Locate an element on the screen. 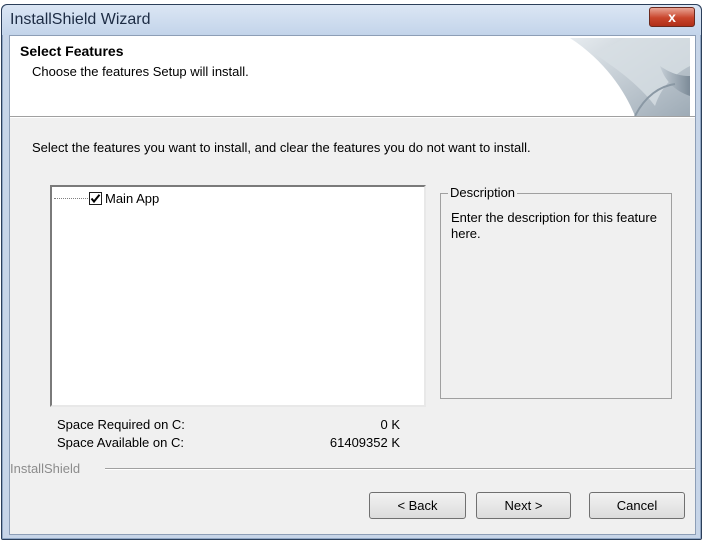  checkmark-icon is located at coordinates (95, 199).